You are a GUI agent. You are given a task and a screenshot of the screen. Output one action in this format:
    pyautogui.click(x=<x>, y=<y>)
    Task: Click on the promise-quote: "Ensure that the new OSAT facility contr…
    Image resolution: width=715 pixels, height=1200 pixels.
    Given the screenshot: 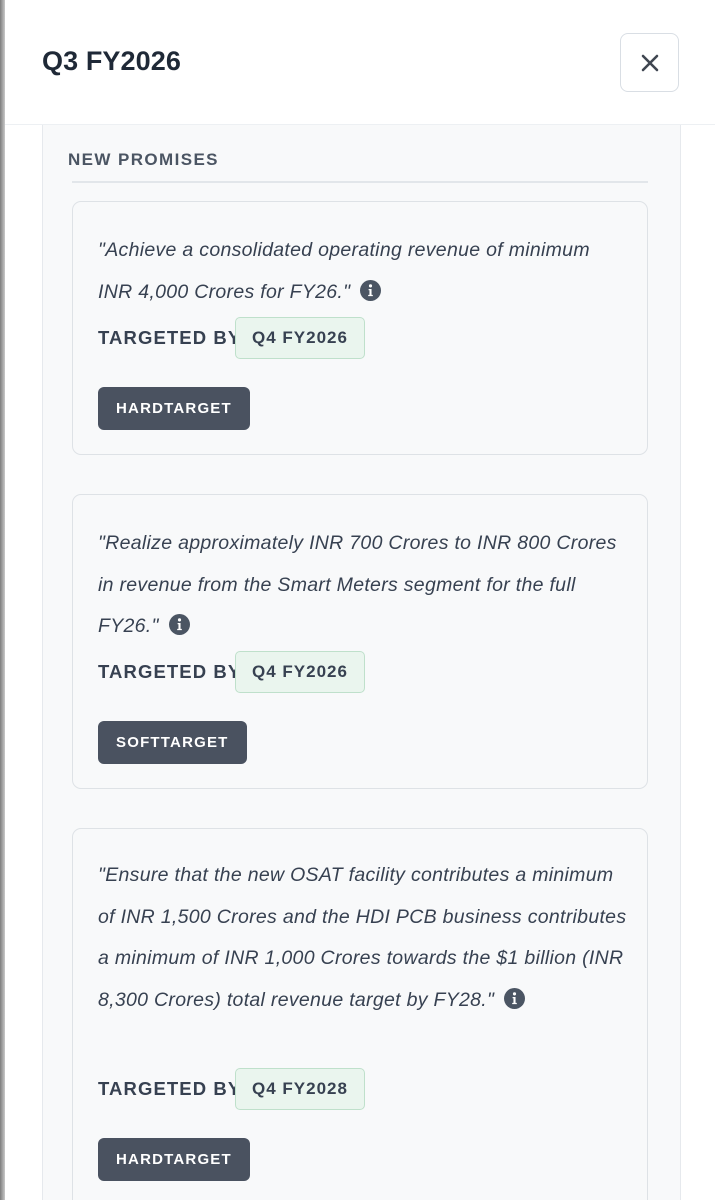 What is the action you would take?
    pyautogui.click(x=363, y=939)
    